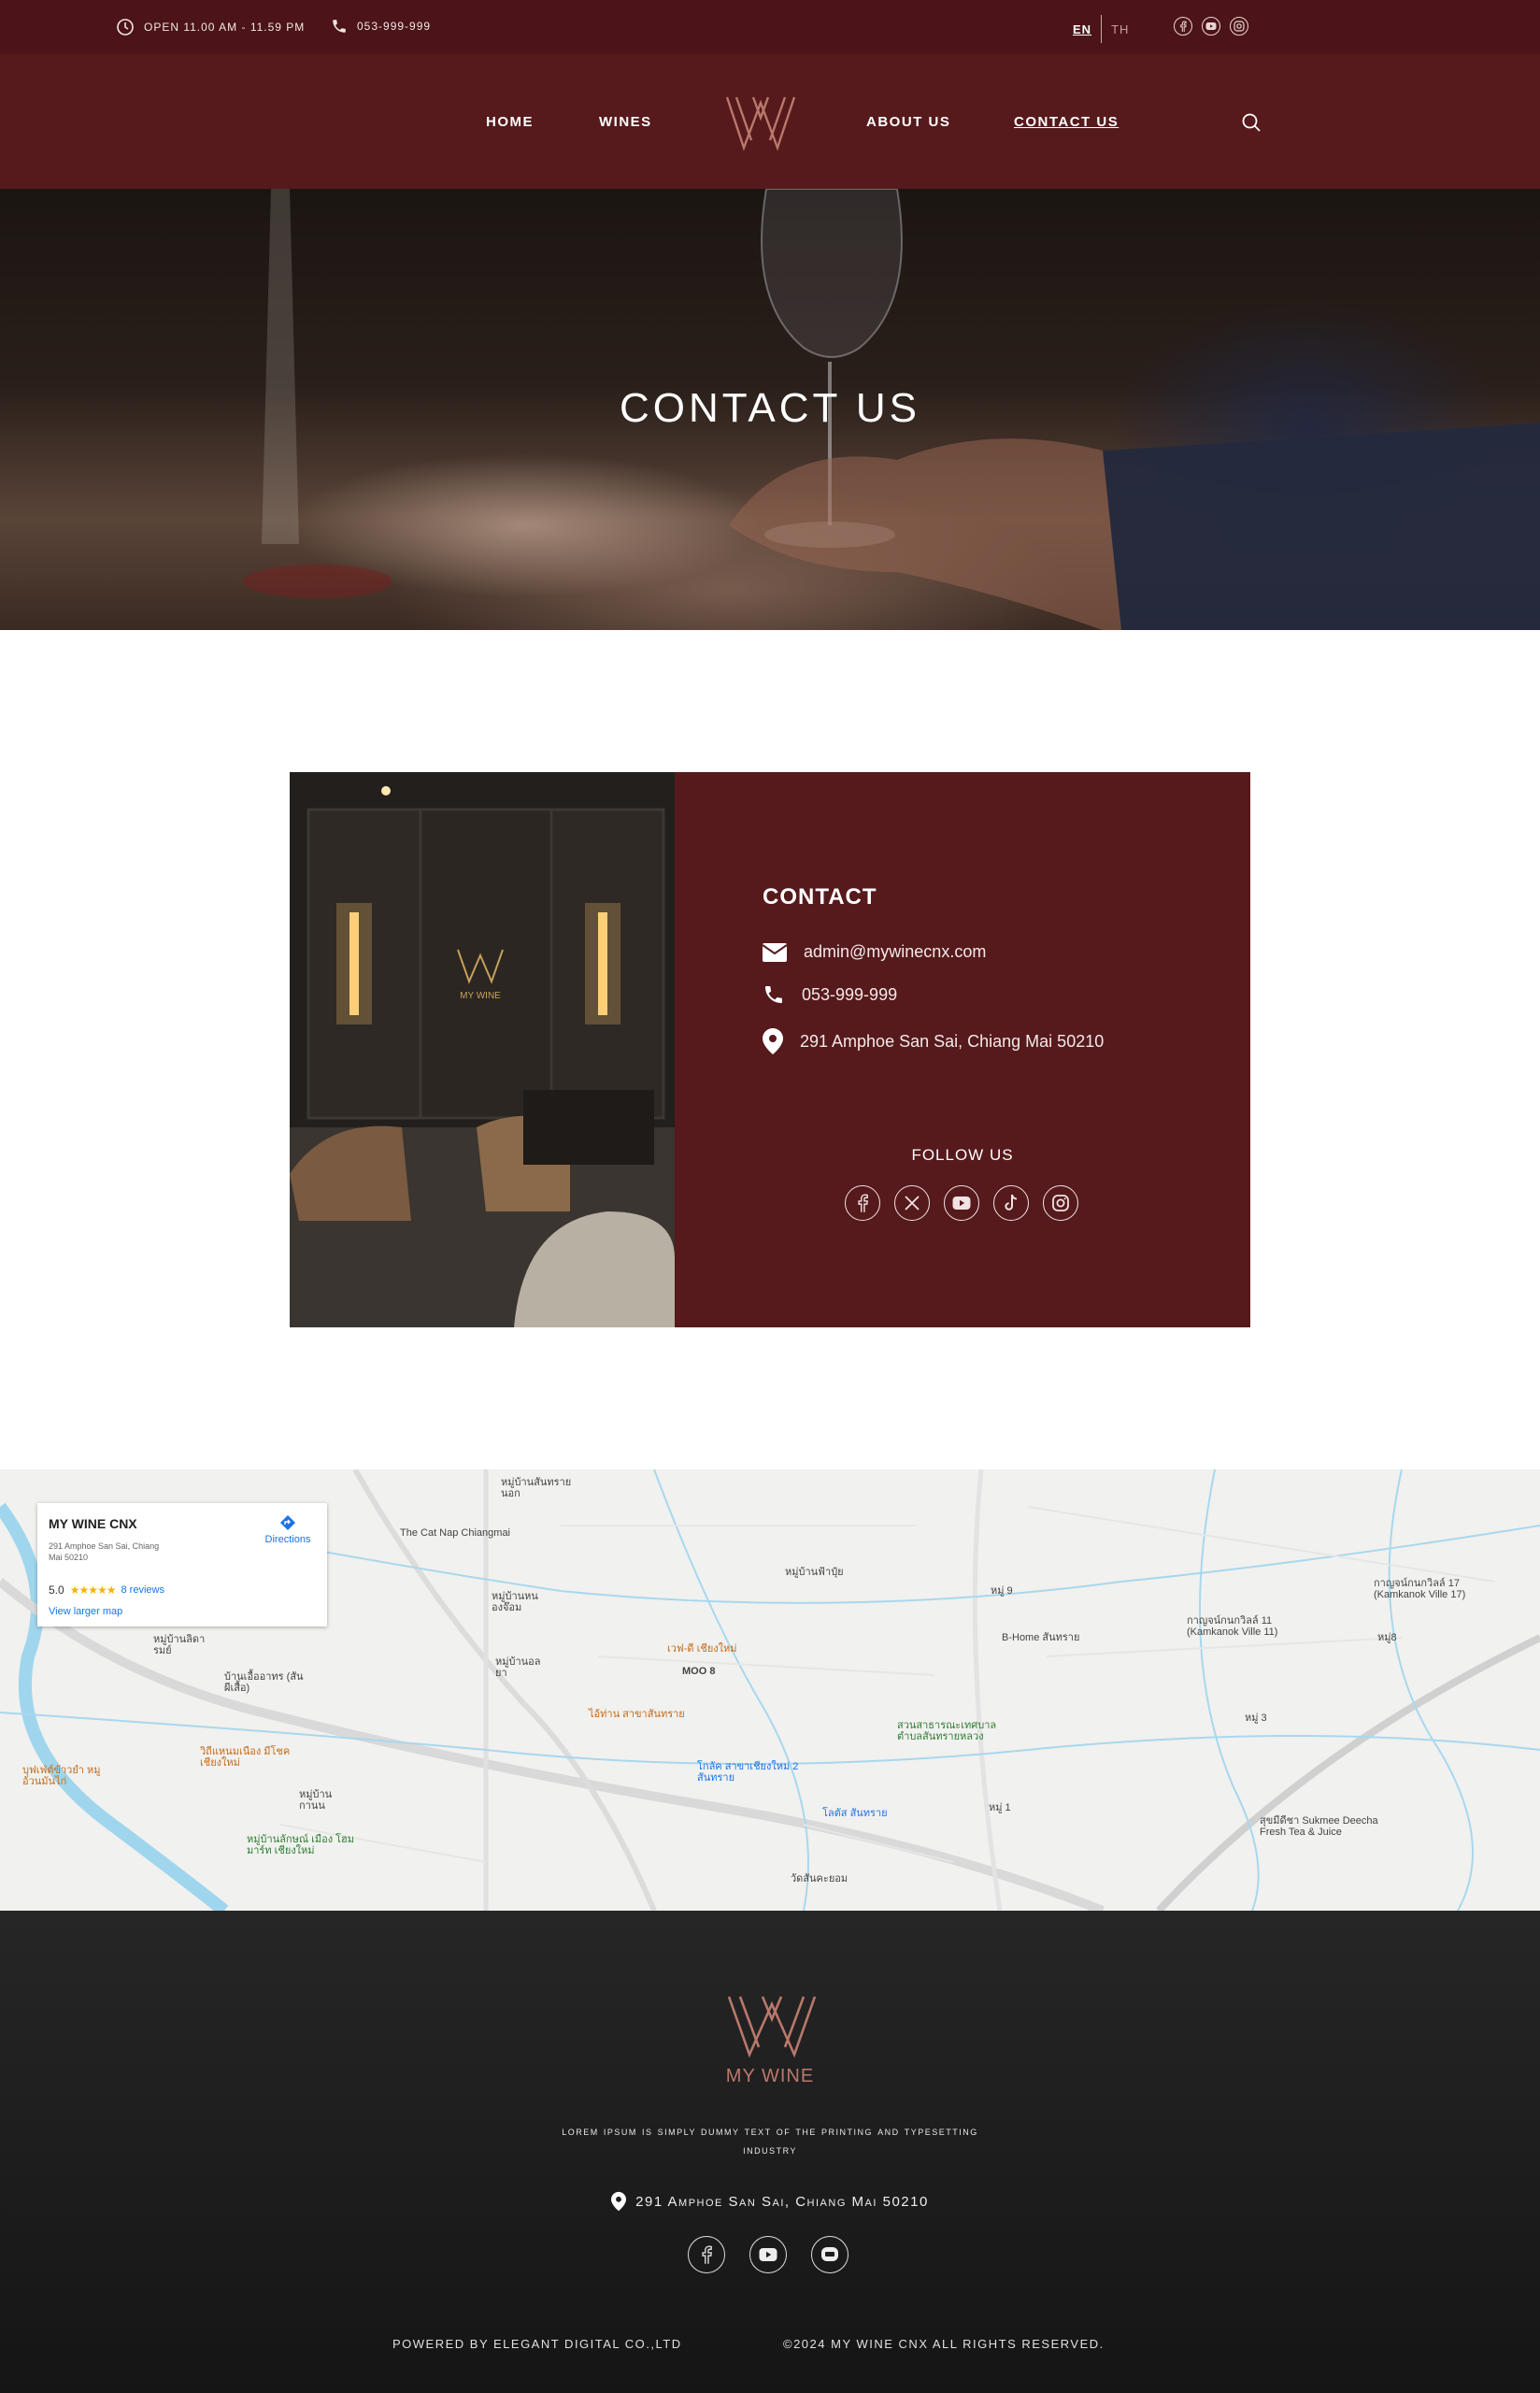 This screenshot has width=1540, height=2393. Describe the element at coordinates (104, 1551) in the screenshot. I see `map-place-address: 291 Amphoe San Sai, Chiang Mai 50210` at that location.